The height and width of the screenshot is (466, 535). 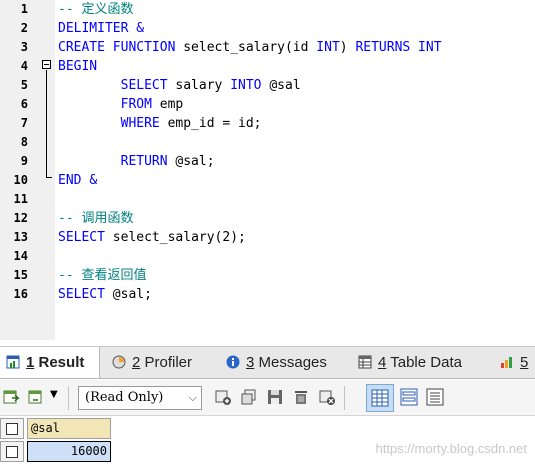 I want to click on code-text: -- 调用函数, so click(x=95, y=218).